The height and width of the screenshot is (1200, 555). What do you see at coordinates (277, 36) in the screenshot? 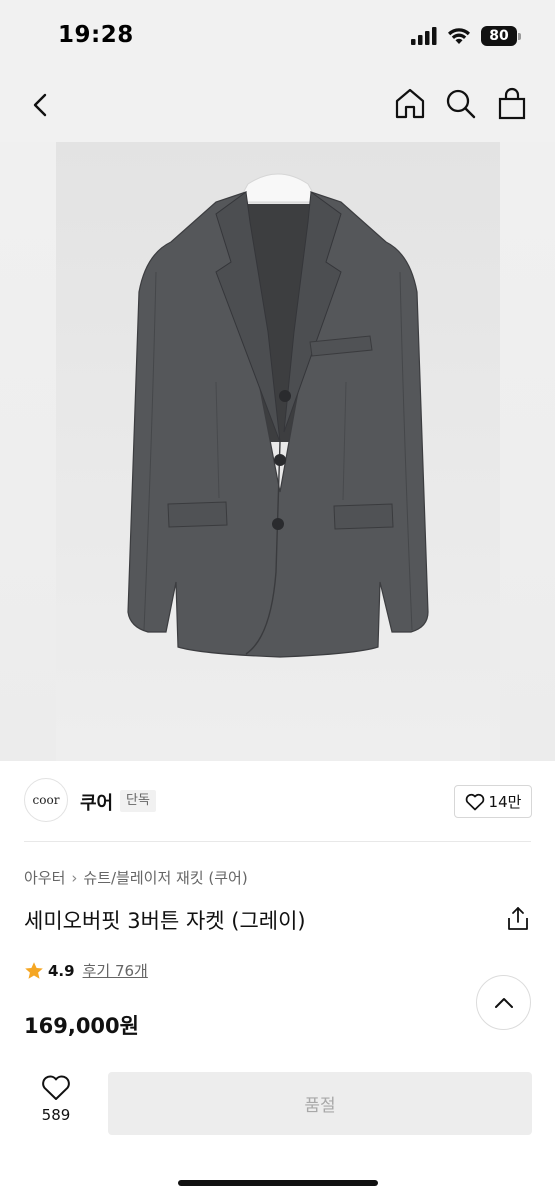
I see `status-bar: 19:28 80` at bounding box center [277, 36].